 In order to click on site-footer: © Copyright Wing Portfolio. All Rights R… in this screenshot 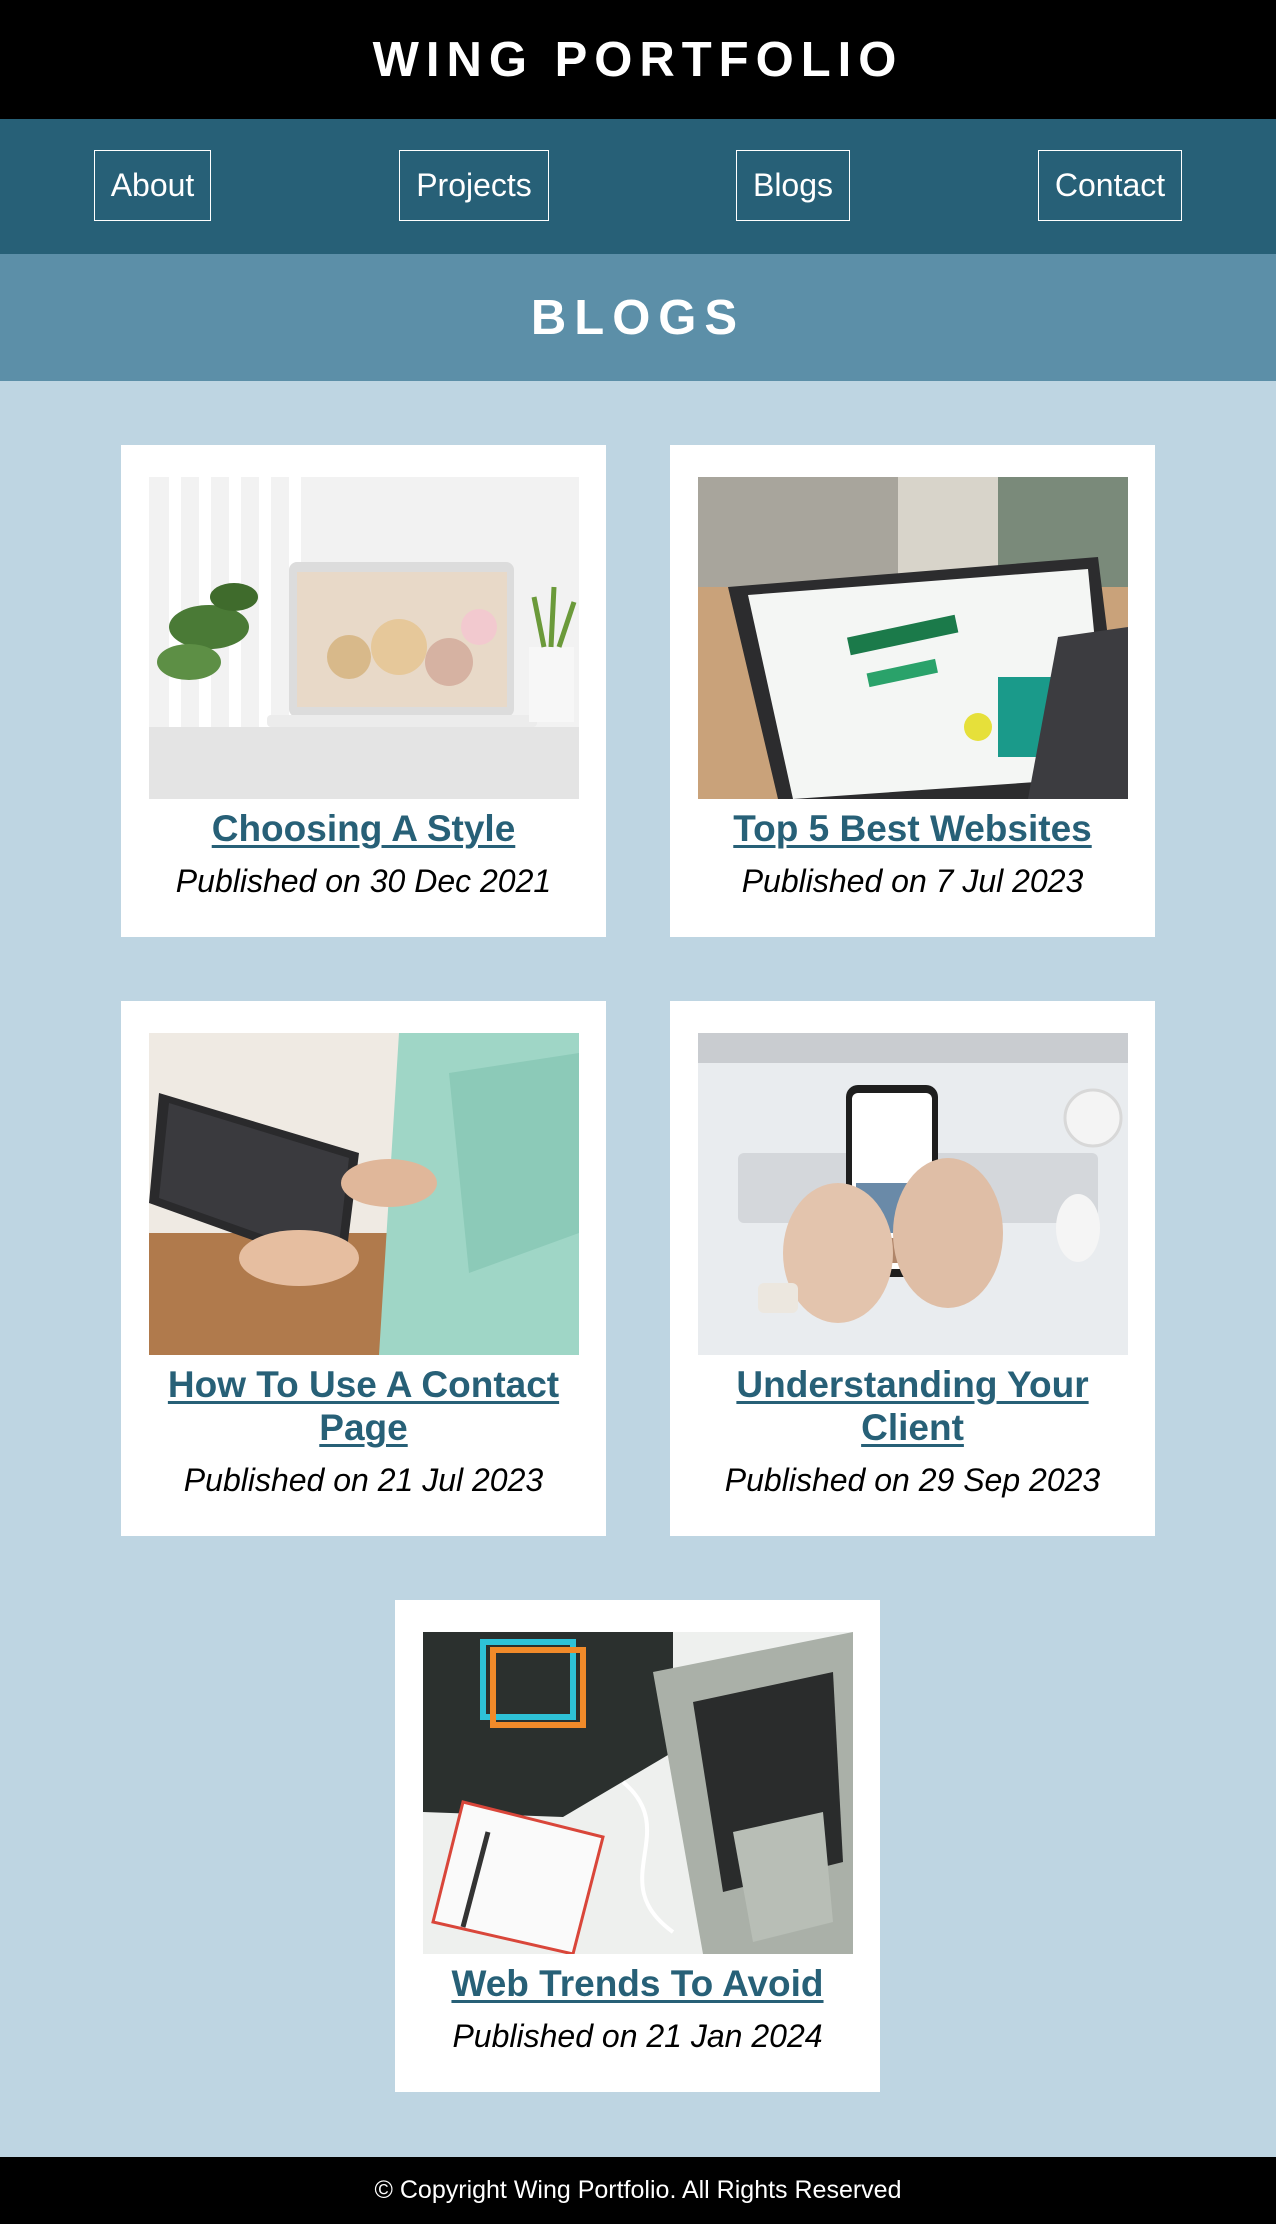, I will do `click(638, 2190)`.